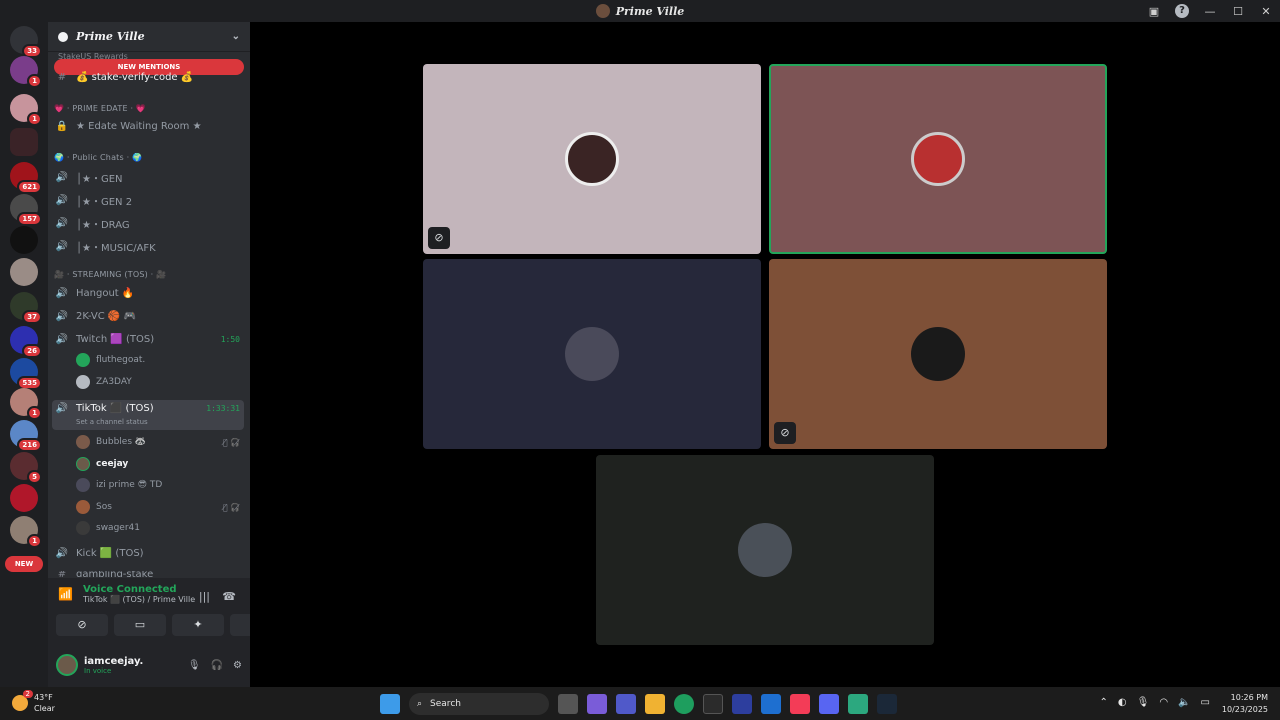  I want to click on server-icon: 621, so click(26, 178).